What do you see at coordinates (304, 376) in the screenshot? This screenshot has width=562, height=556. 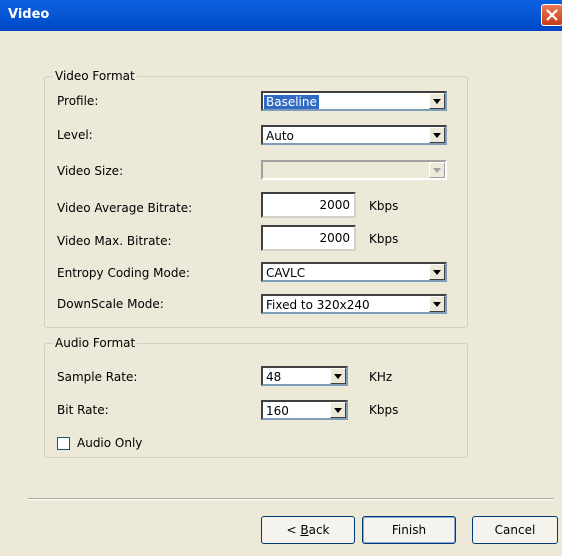 I see `sample-rate-select: 48` at bounding box center [304, 376].